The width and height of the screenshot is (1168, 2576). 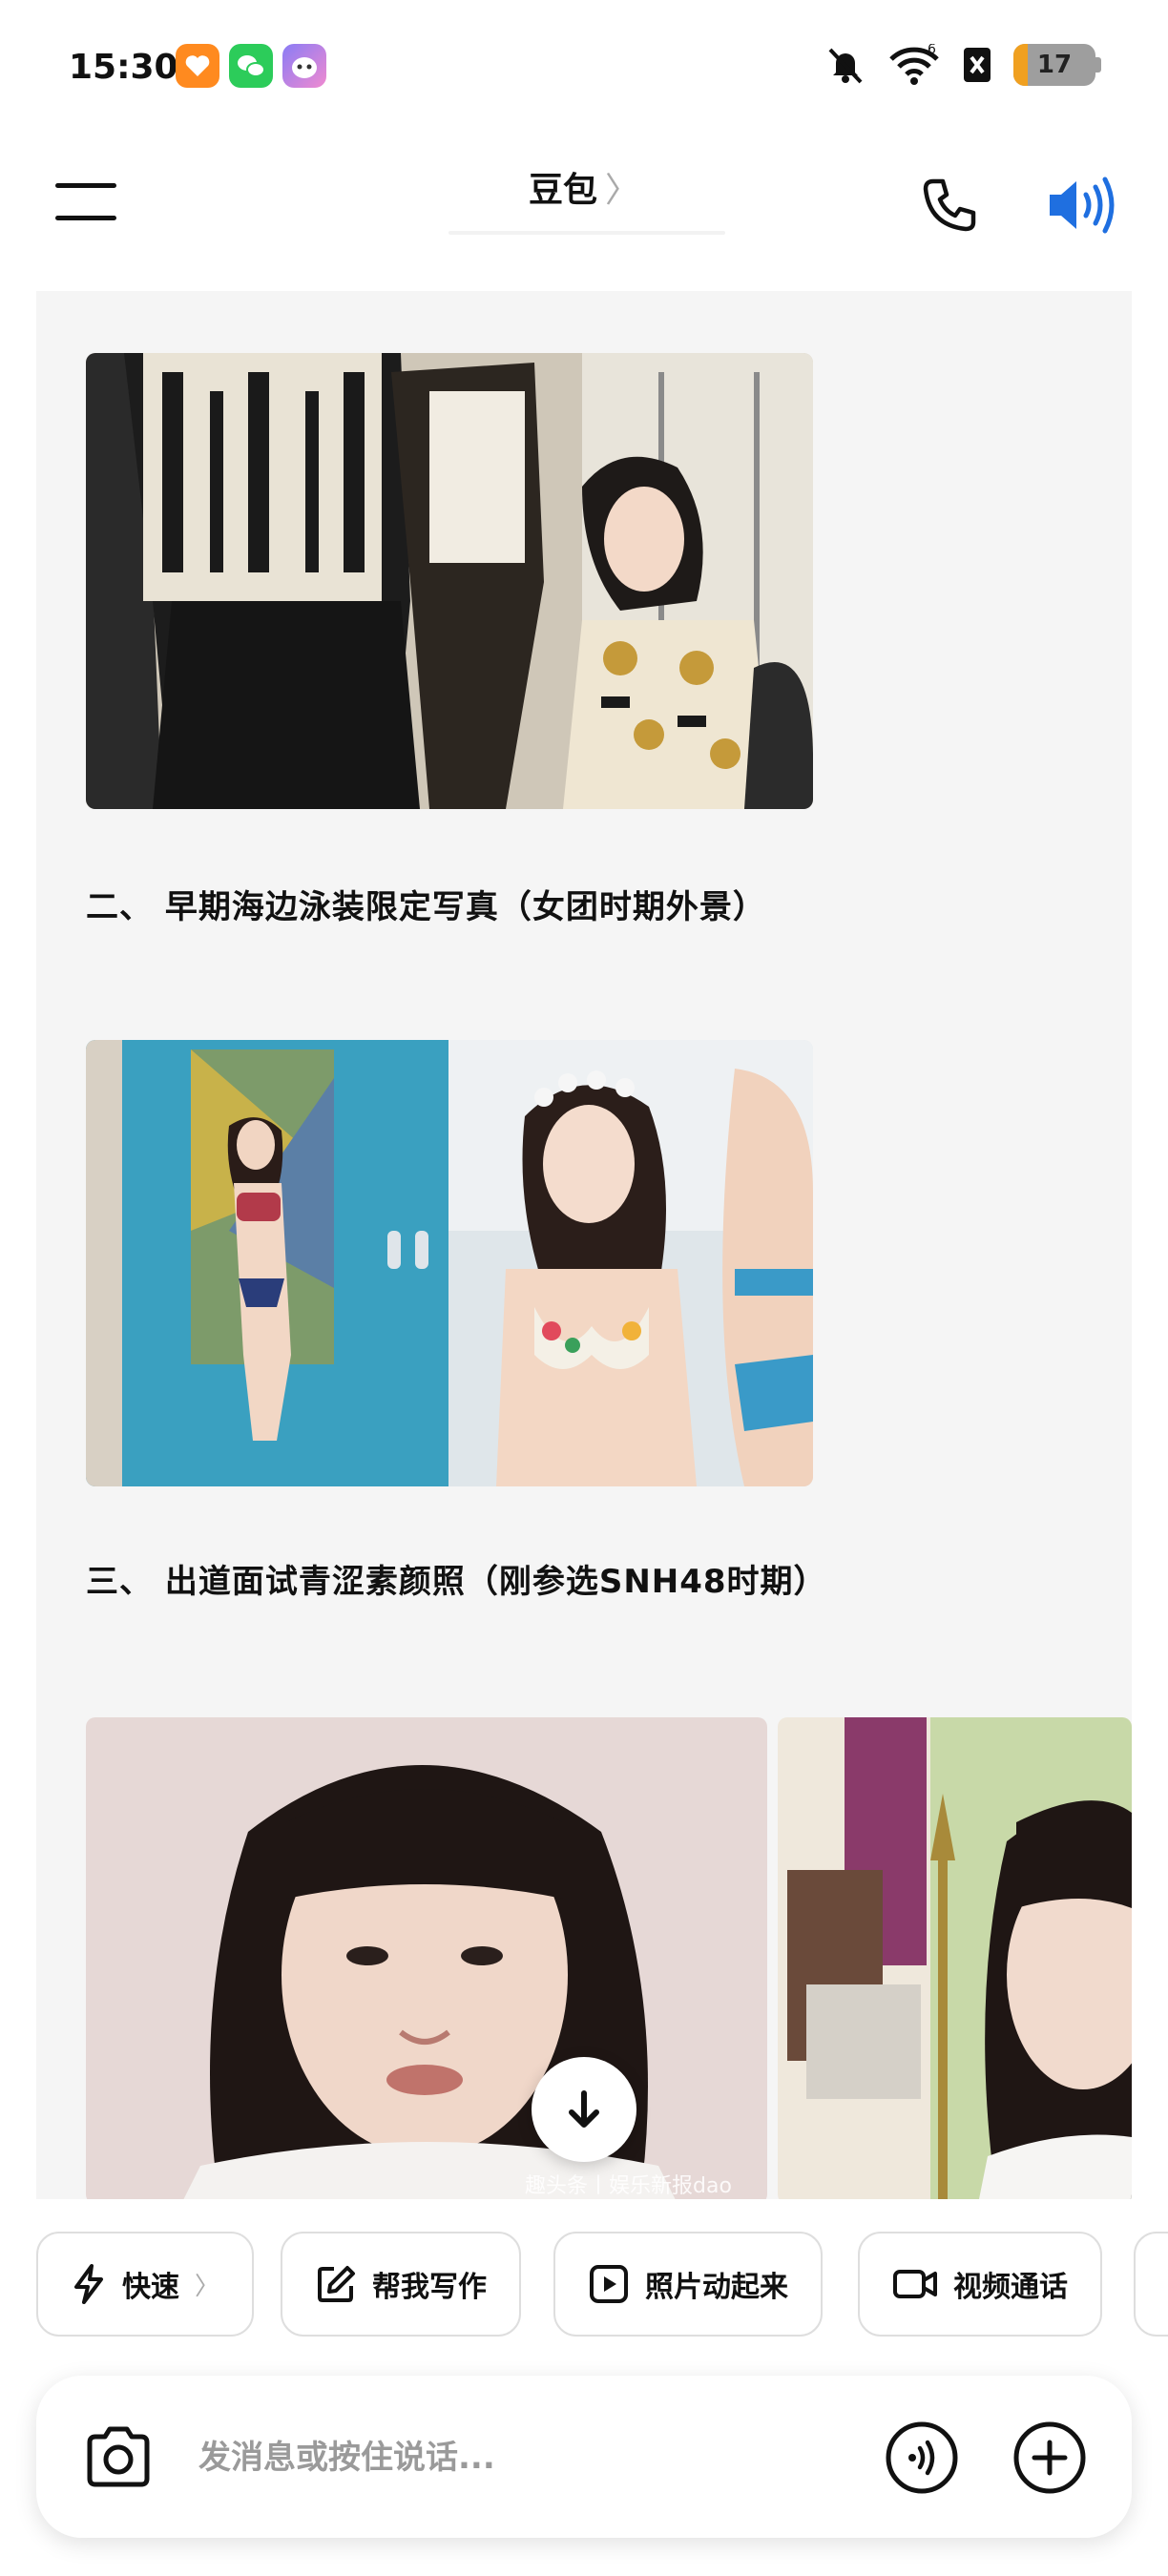 What do you see at coordinates (716, 2287) in the screenshot?
I see `quick-action-label: 照片动起来` at bounding box center [716, 2287].